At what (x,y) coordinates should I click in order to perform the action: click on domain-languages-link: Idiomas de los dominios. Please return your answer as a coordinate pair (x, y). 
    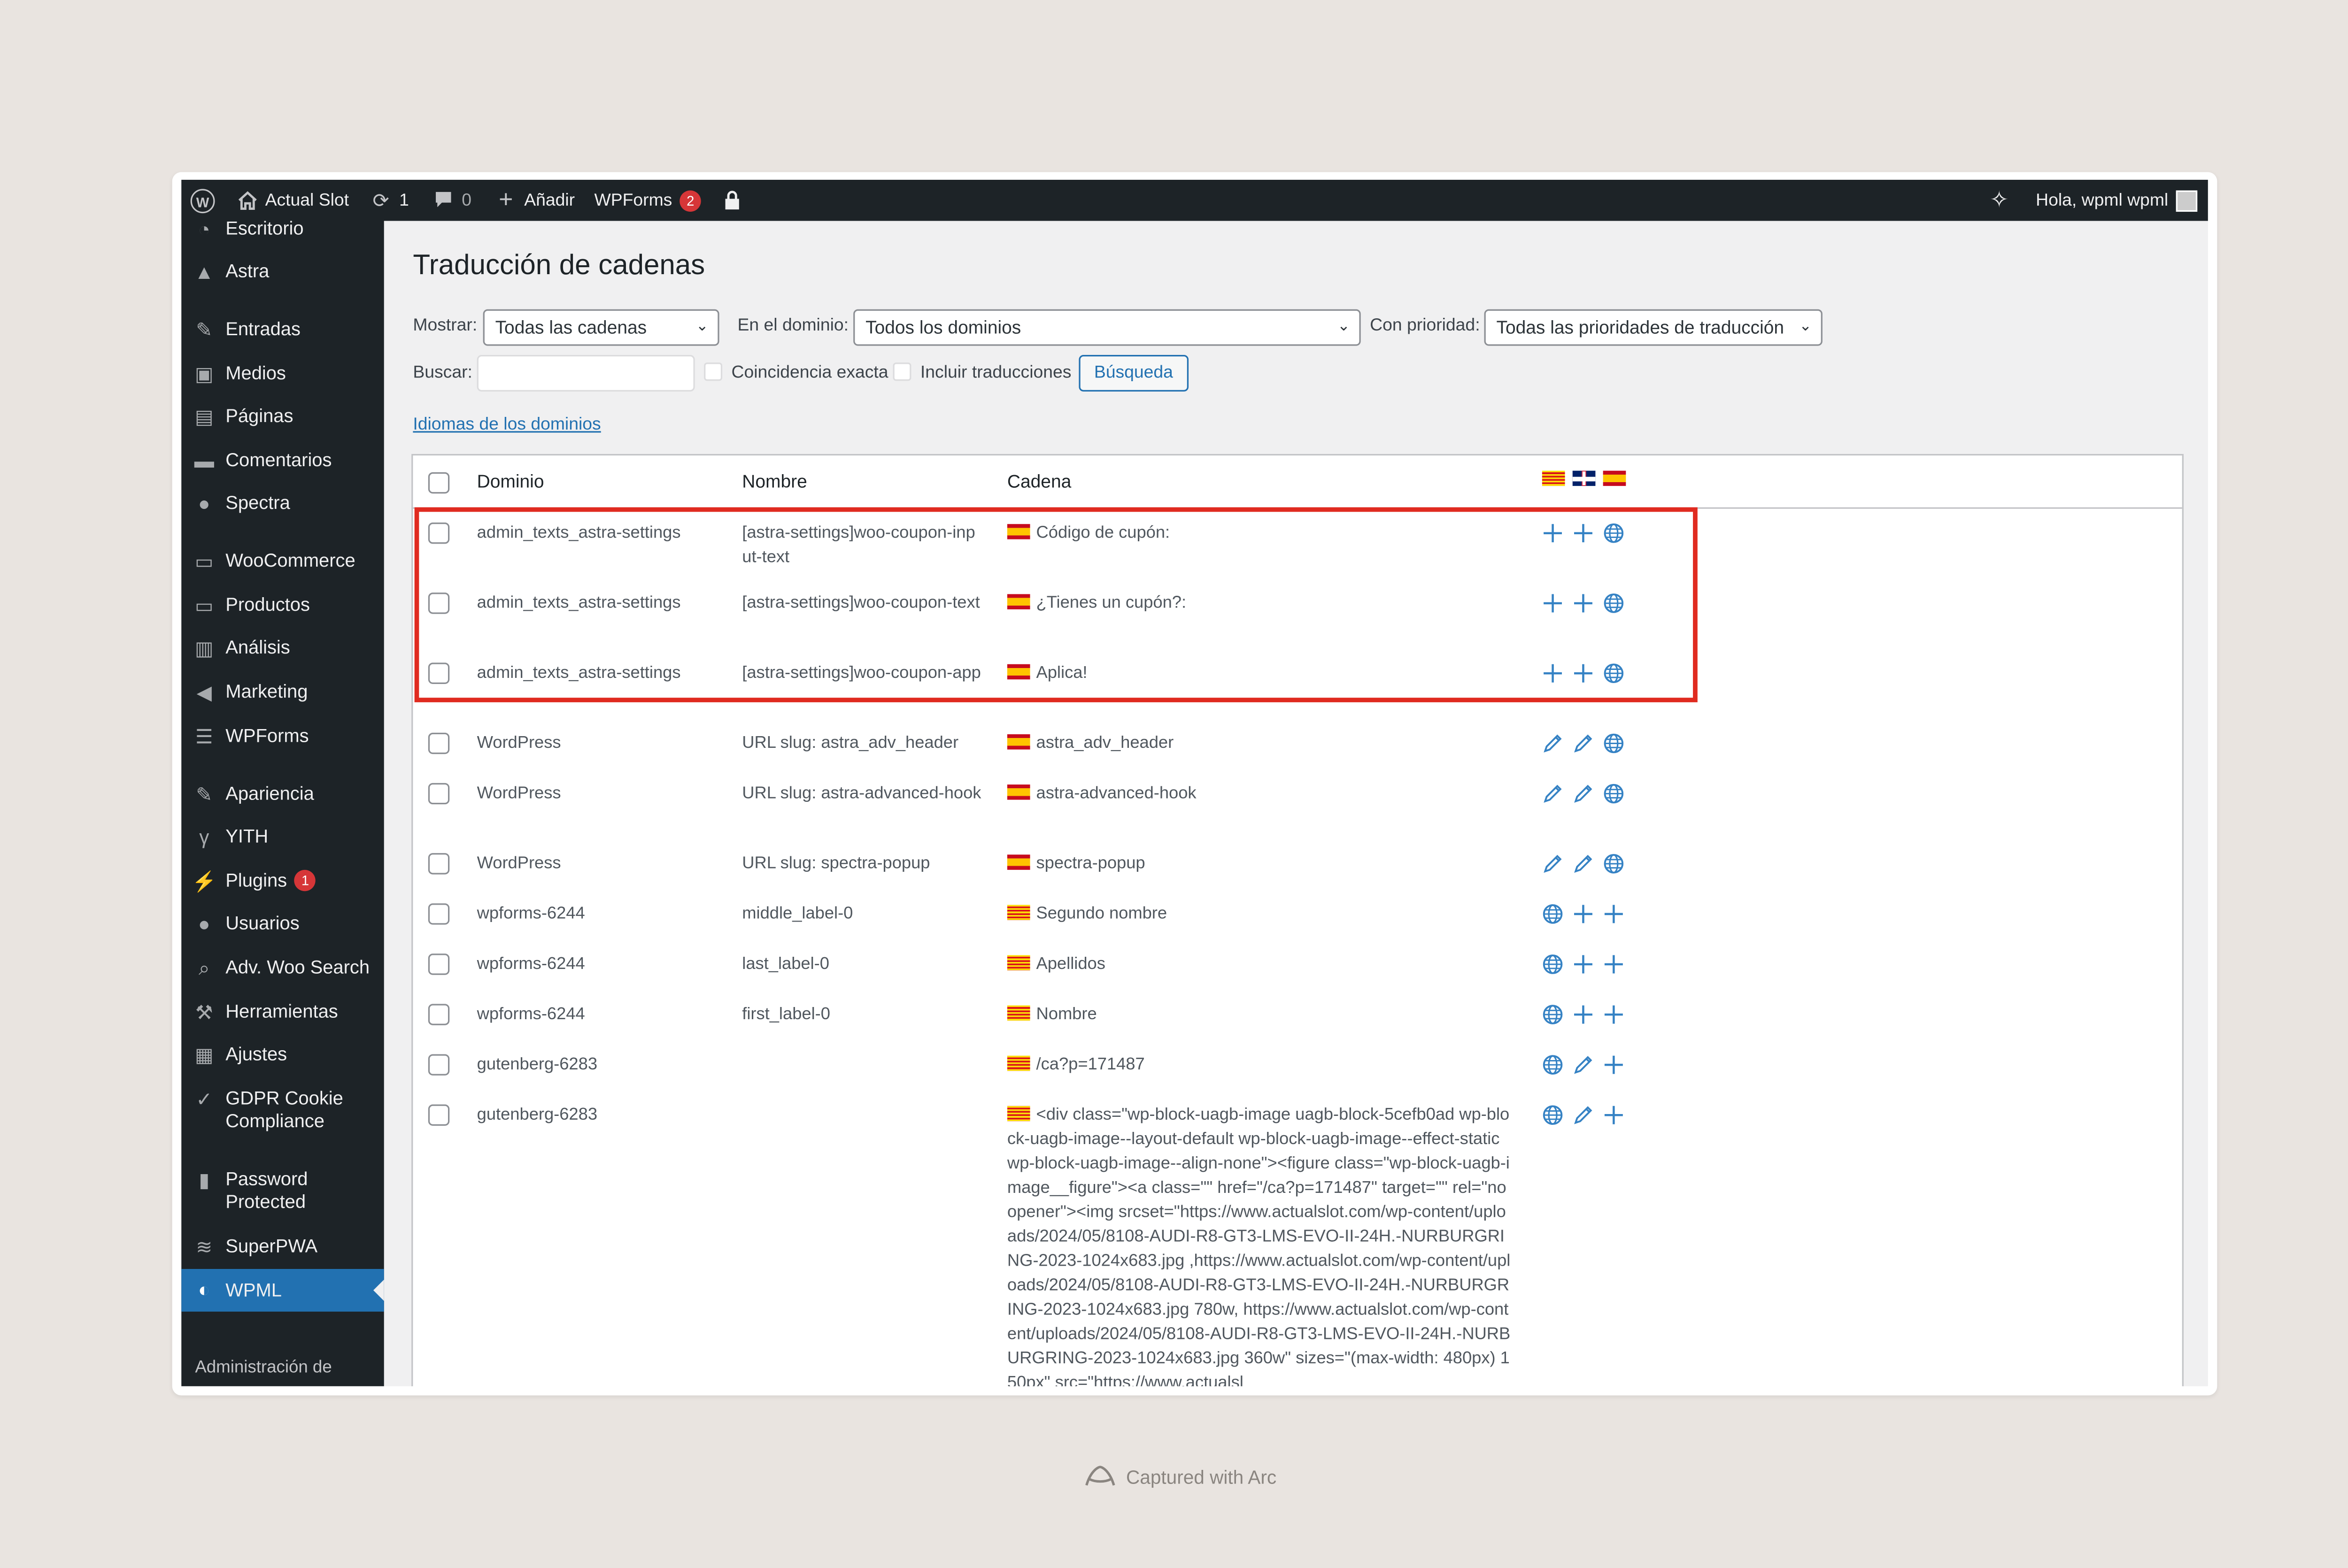
    Looking at the image, I should click on (507, 425).